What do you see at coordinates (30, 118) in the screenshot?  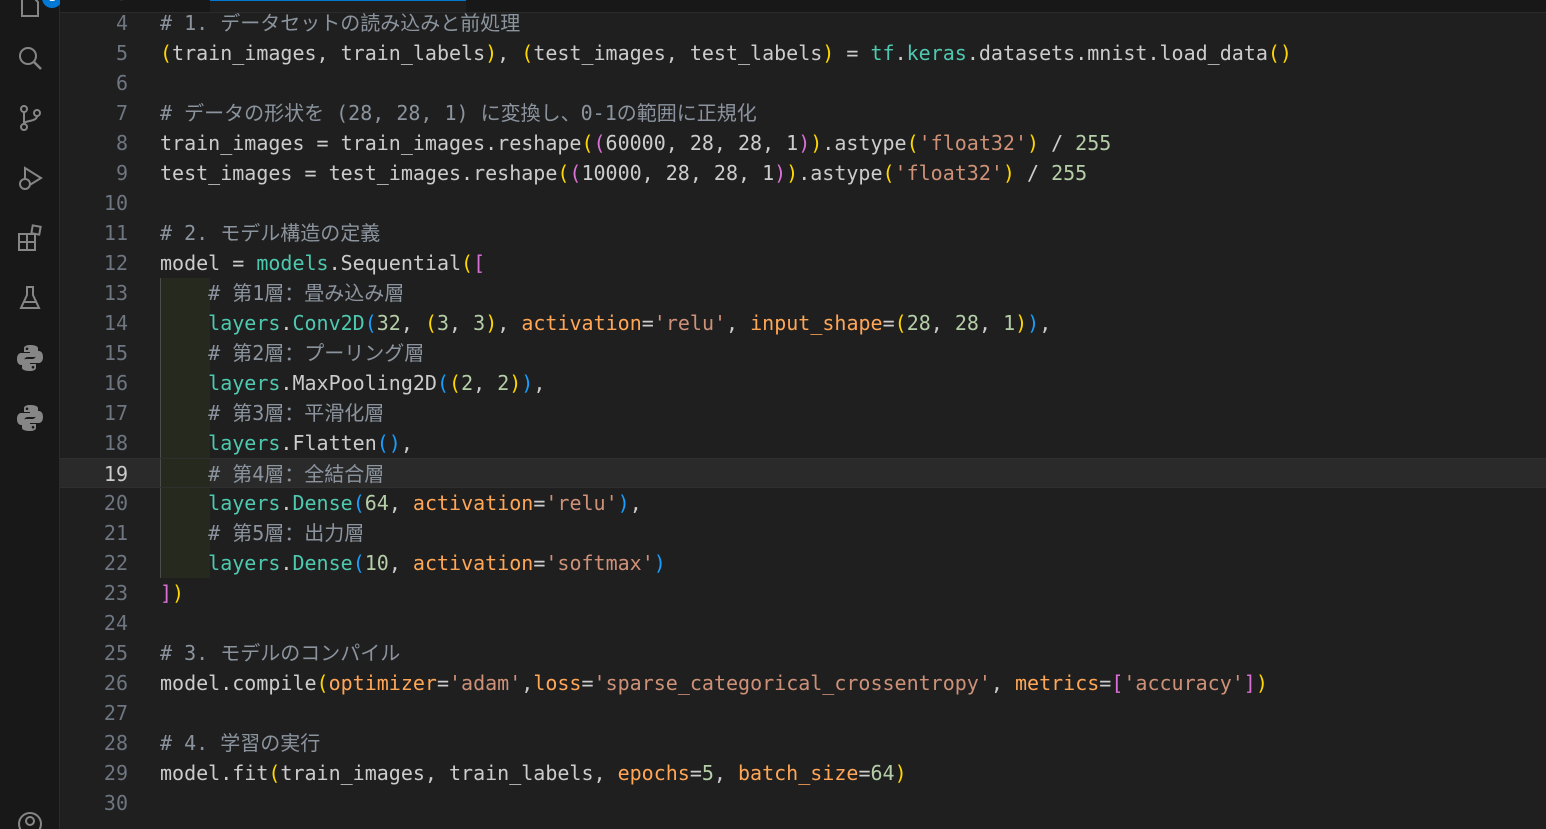 I see `source-control-icon` at bounding box center [30, 118].